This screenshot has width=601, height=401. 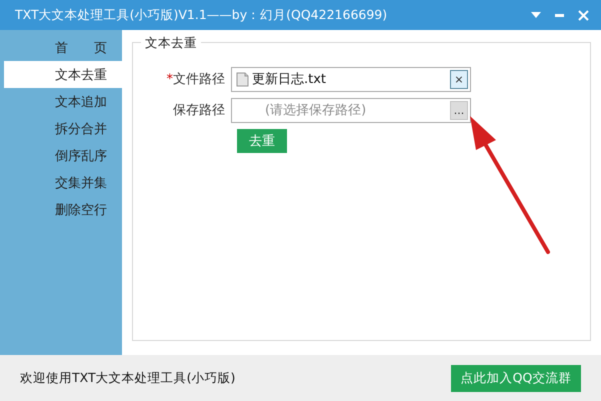 I want to click on close-icon, so click(x=583, y=15).